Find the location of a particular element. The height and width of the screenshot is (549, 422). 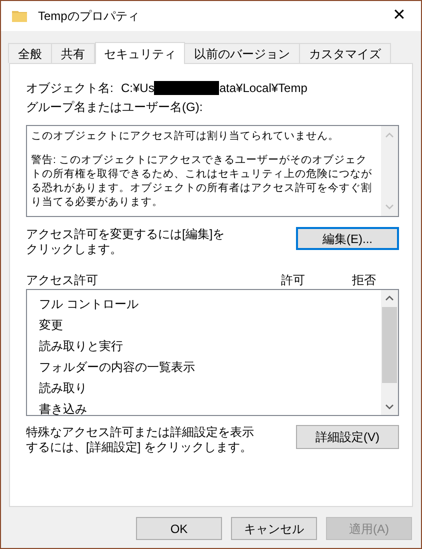

tab: 全般 is located at coordinates (30, 53).